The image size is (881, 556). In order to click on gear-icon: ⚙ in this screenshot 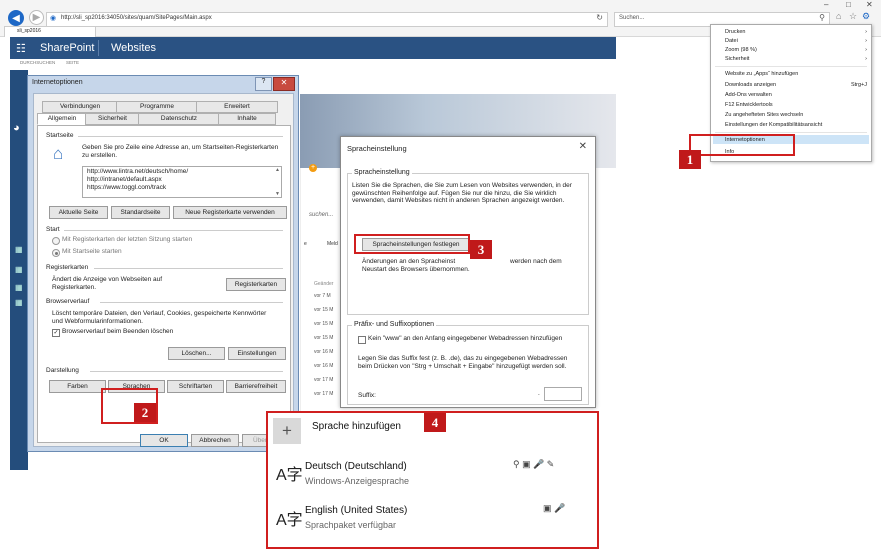, I will do `click(866, 16)`.